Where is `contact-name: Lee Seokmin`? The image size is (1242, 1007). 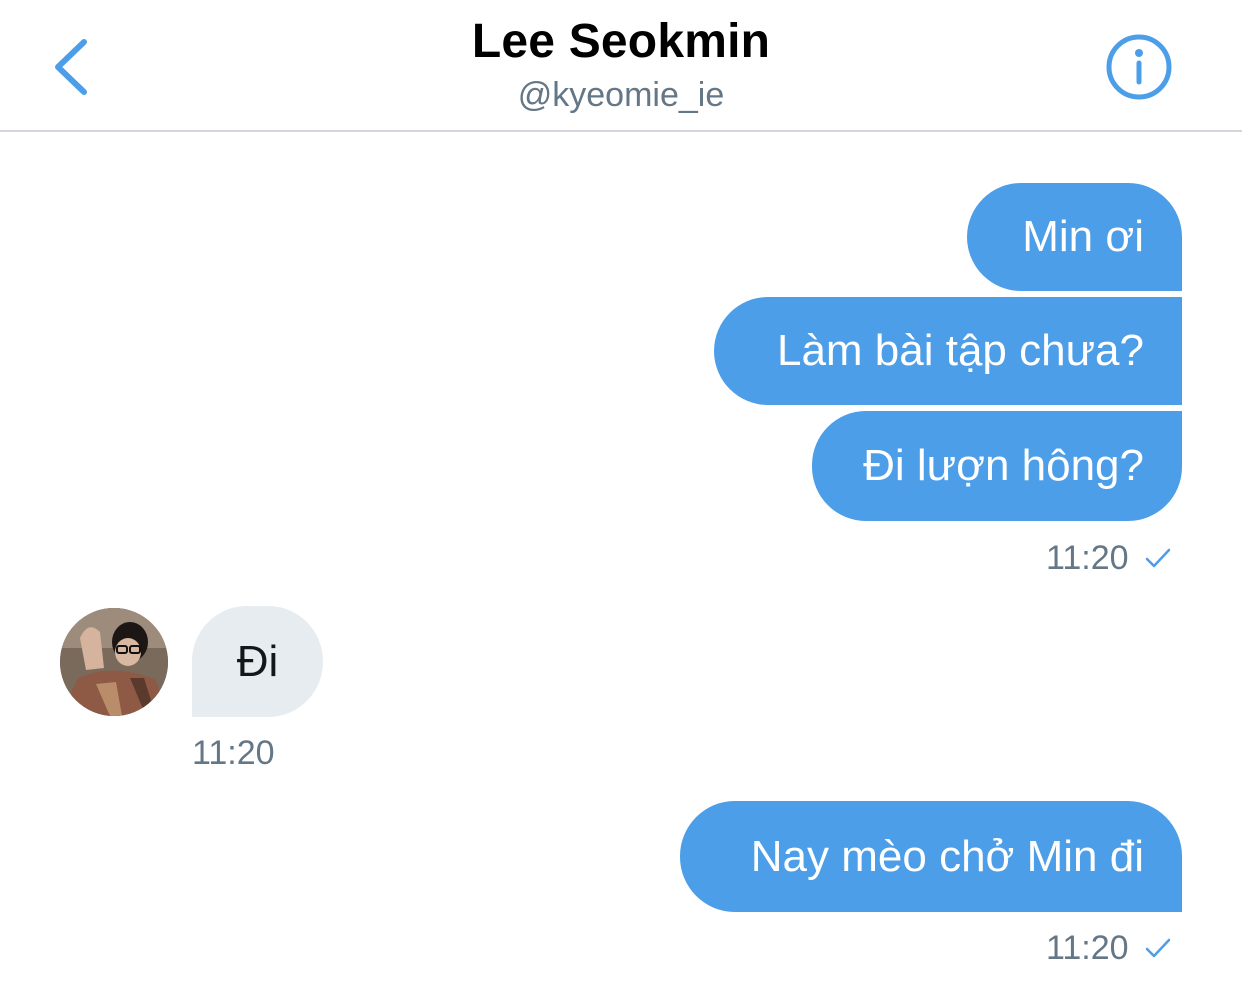 contact-name: Lee Seokmin is located at coordinates (621, 41).